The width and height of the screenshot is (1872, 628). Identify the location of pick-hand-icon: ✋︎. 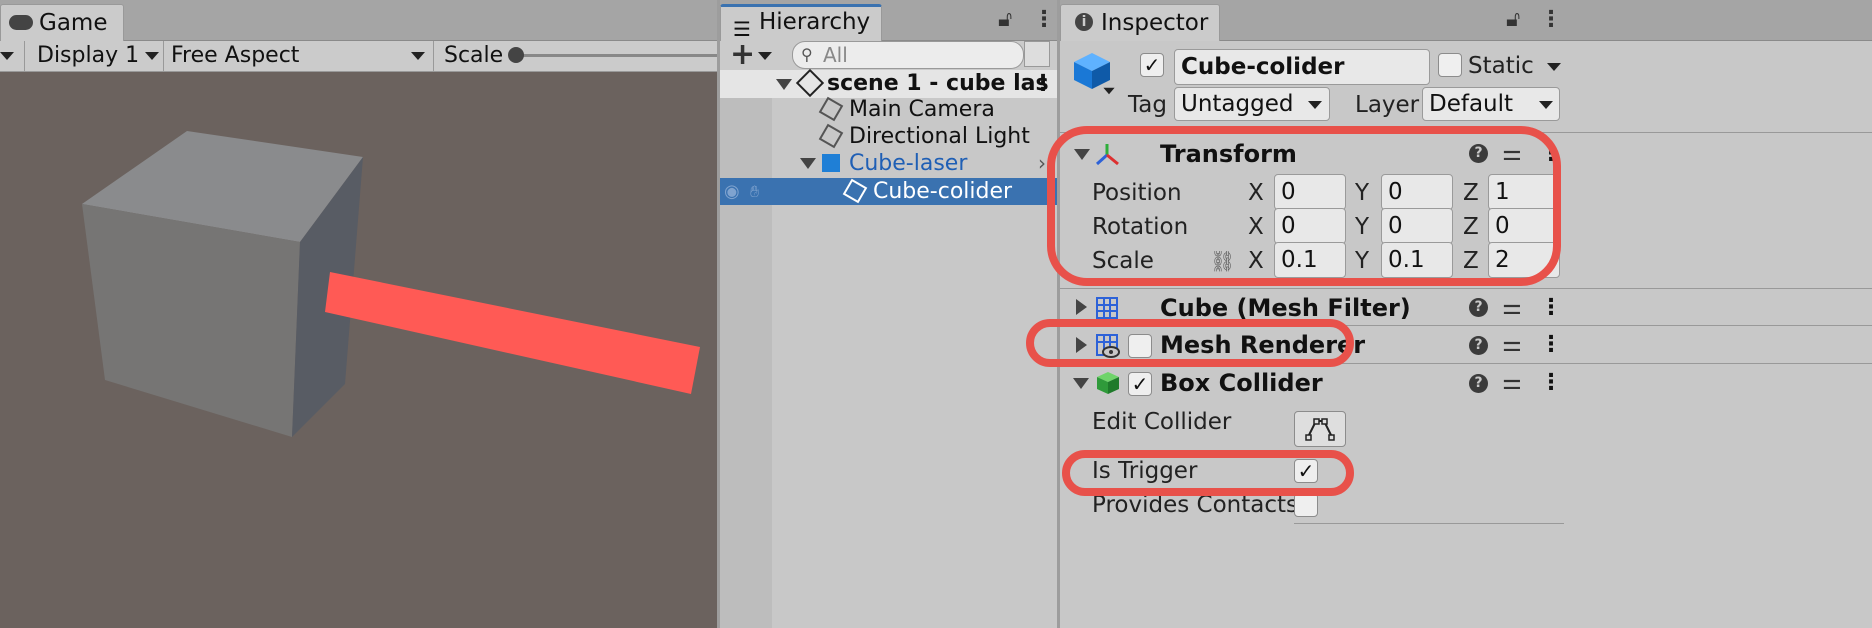
(754, 191).